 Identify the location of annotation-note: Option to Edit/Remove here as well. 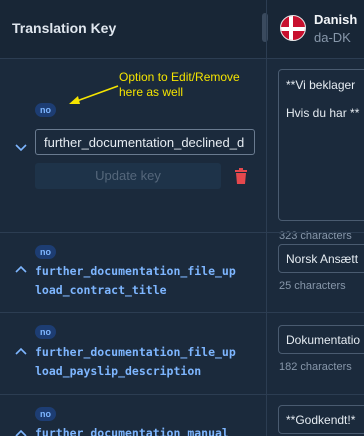
(179, 85).